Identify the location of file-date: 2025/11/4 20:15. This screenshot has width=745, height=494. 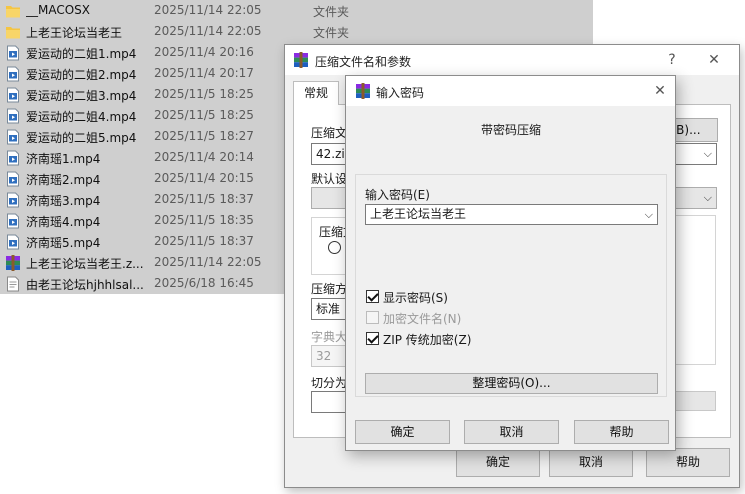
(204, 178).